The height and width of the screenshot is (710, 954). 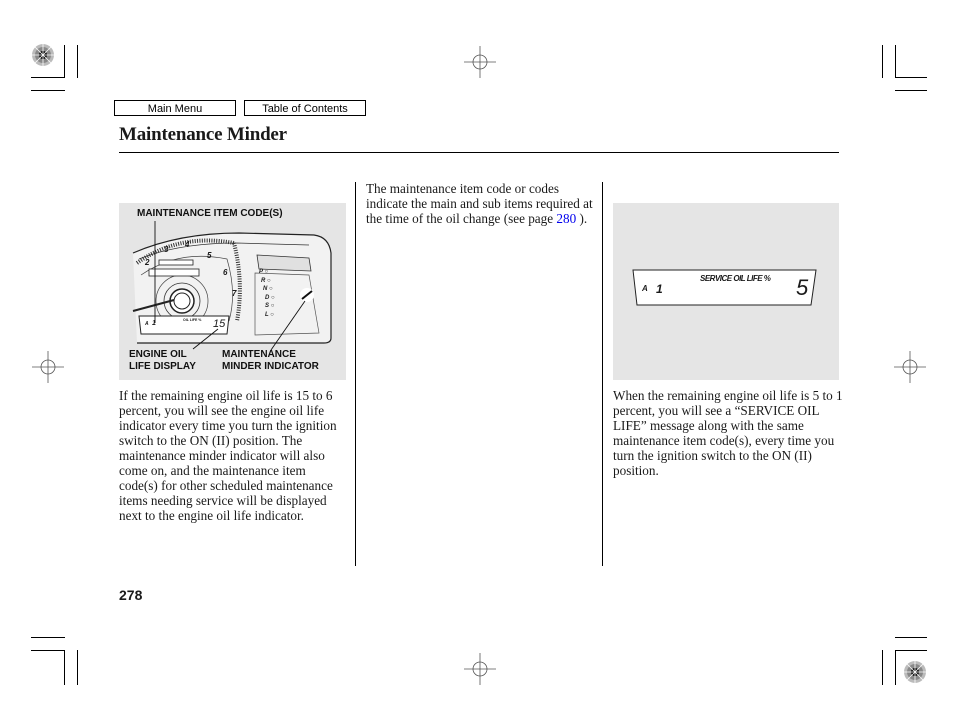 What do you see at coordinates (270, 297) in the screenshot?
I see `gear-letter: D ○` at bounding box center [270, 297].